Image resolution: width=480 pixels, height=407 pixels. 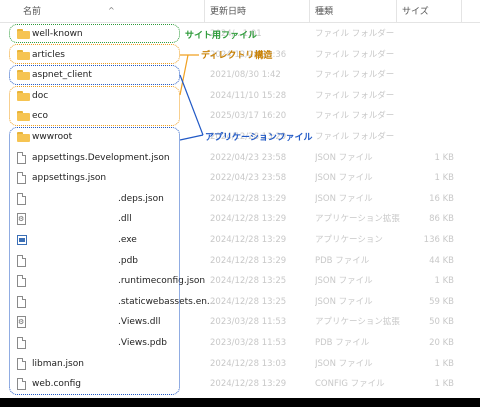 What do you see at coordinates (240, 402) in the screenshot?
I see `bottom-bar` at bounding box center [240, 402].